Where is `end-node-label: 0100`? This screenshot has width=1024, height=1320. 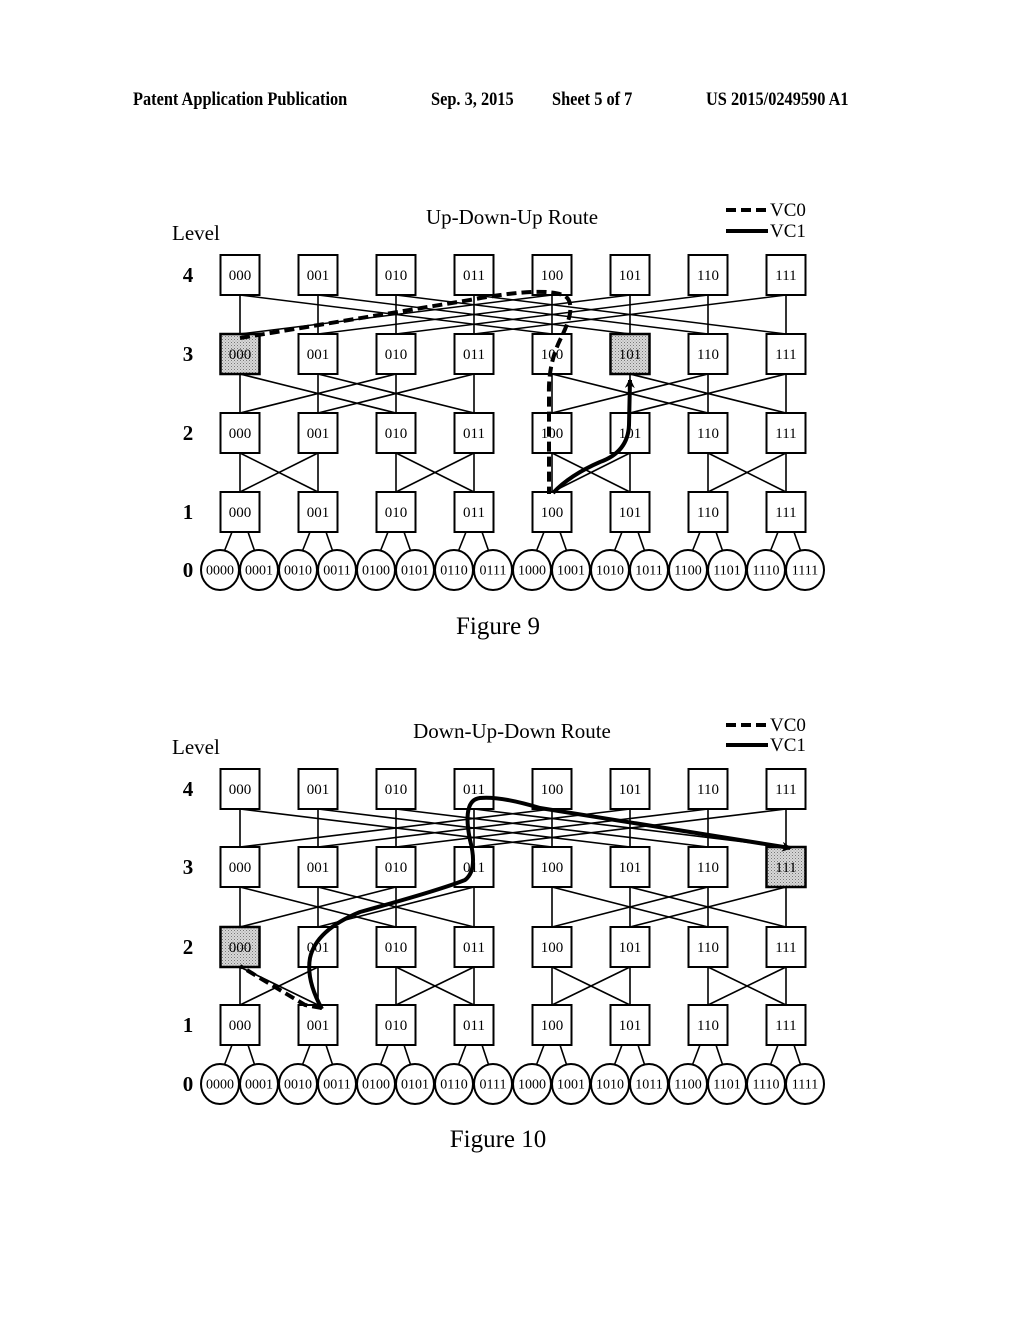 end-node-label: 0100 is located at coordinates (376, 571).